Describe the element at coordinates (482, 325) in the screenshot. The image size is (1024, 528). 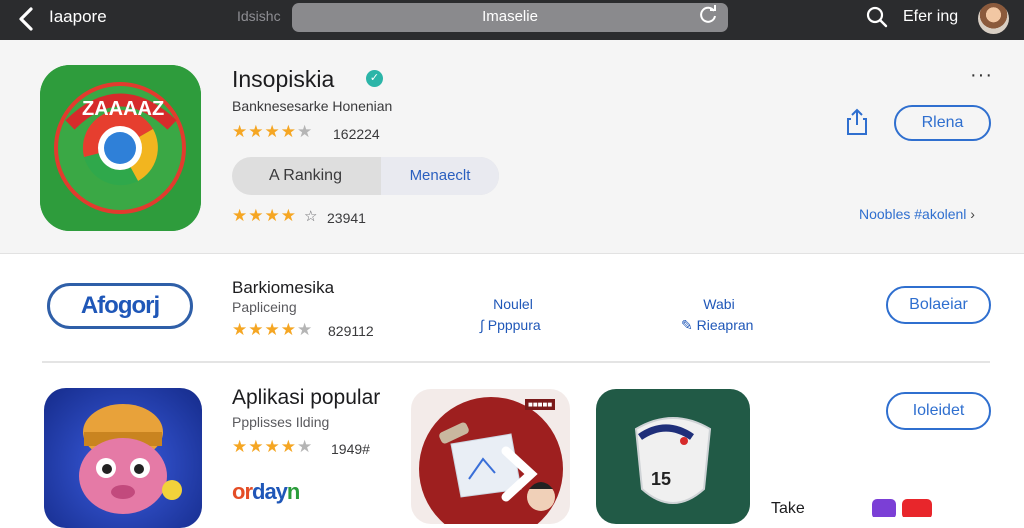
I see `pencil-icon: ∫` at that location.